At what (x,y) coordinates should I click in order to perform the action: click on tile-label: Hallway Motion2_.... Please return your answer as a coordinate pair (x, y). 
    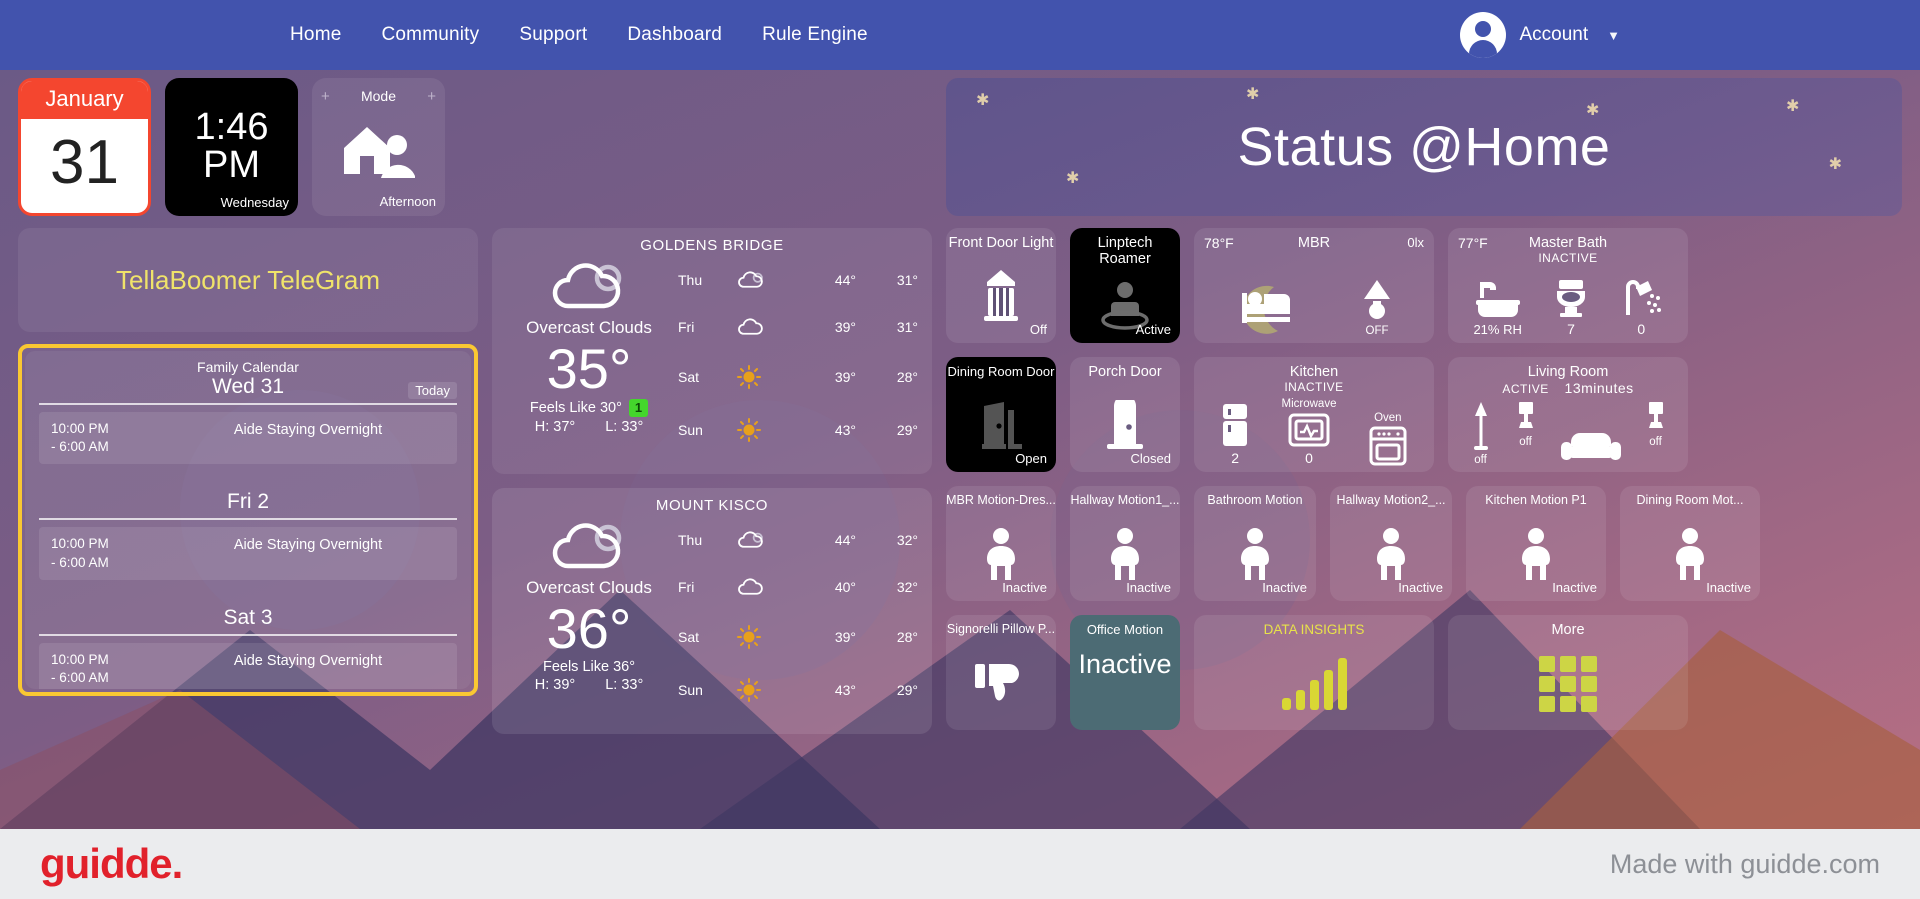
    Looking at the image, I should click on (1391, 500).